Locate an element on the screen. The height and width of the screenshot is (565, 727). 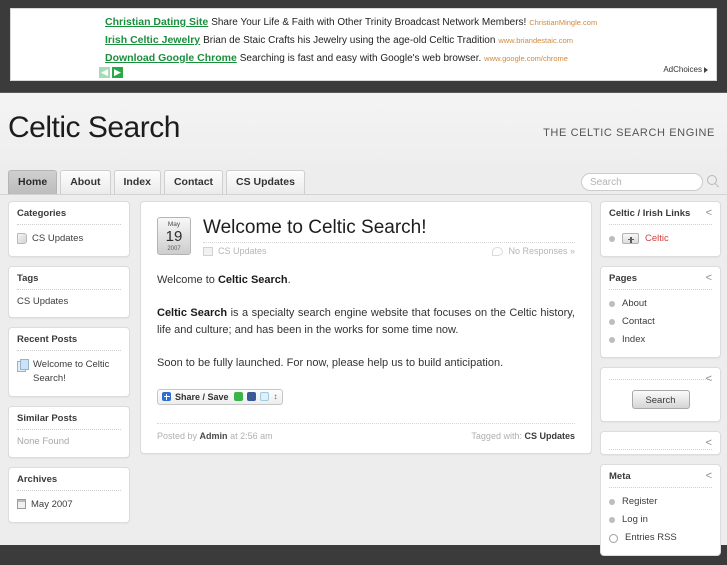
widget-pages: Pages < About Contact Index is located at coordinates (660, 312).